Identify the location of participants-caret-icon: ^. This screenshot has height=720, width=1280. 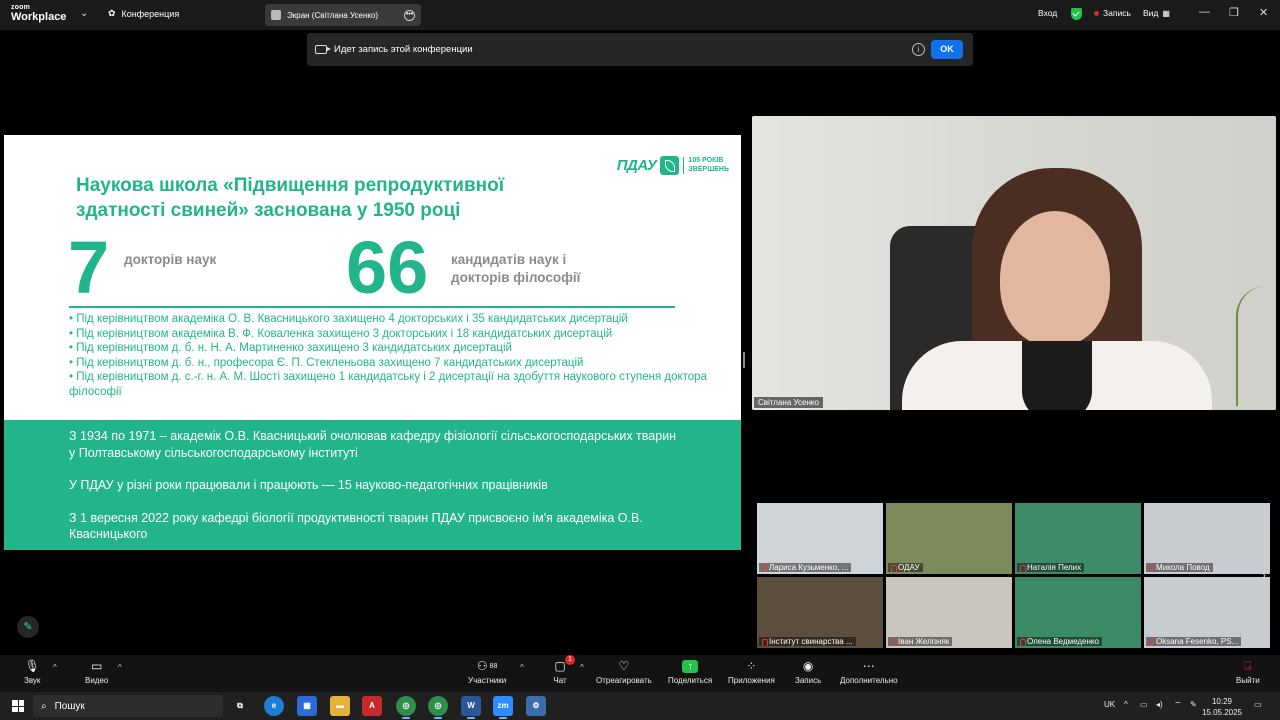
(522, 667).